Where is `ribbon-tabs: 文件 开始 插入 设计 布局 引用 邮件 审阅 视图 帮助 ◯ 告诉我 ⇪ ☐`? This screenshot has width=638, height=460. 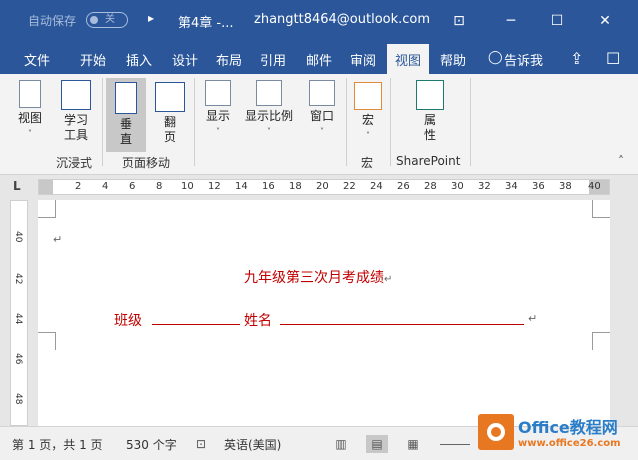
ribbon-tabs: 文件 开始 插入 设计 布局 引用 邮件 审阅 视图 帮助 ◯ 告诉我 ⇪ ☐ is located at coordinates (319, 58).